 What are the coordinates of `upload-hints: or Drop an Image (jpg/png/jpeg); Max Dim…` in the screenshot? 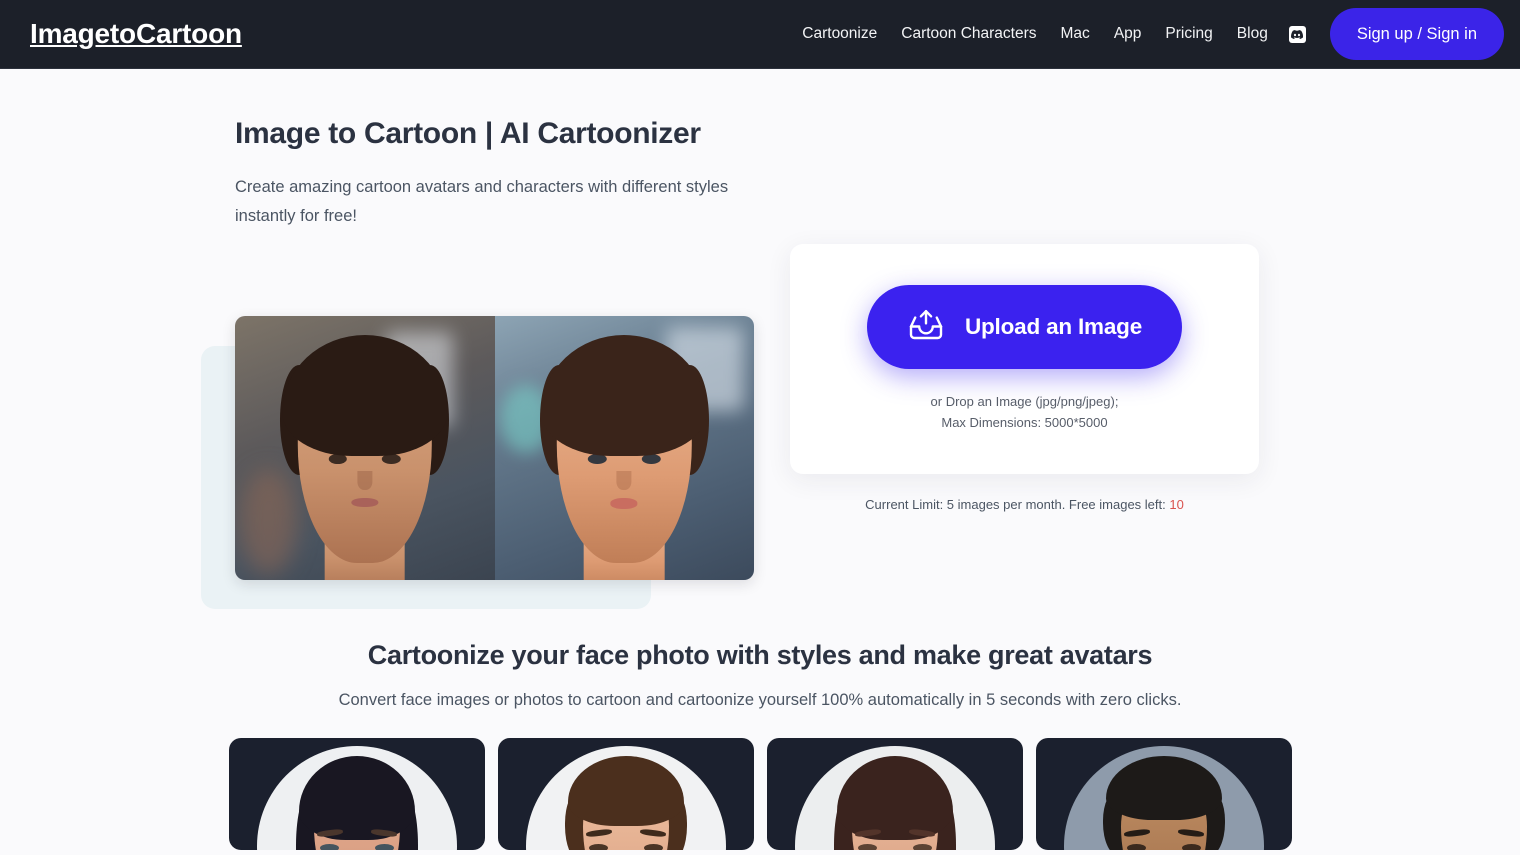 It's located at (1025, 412).